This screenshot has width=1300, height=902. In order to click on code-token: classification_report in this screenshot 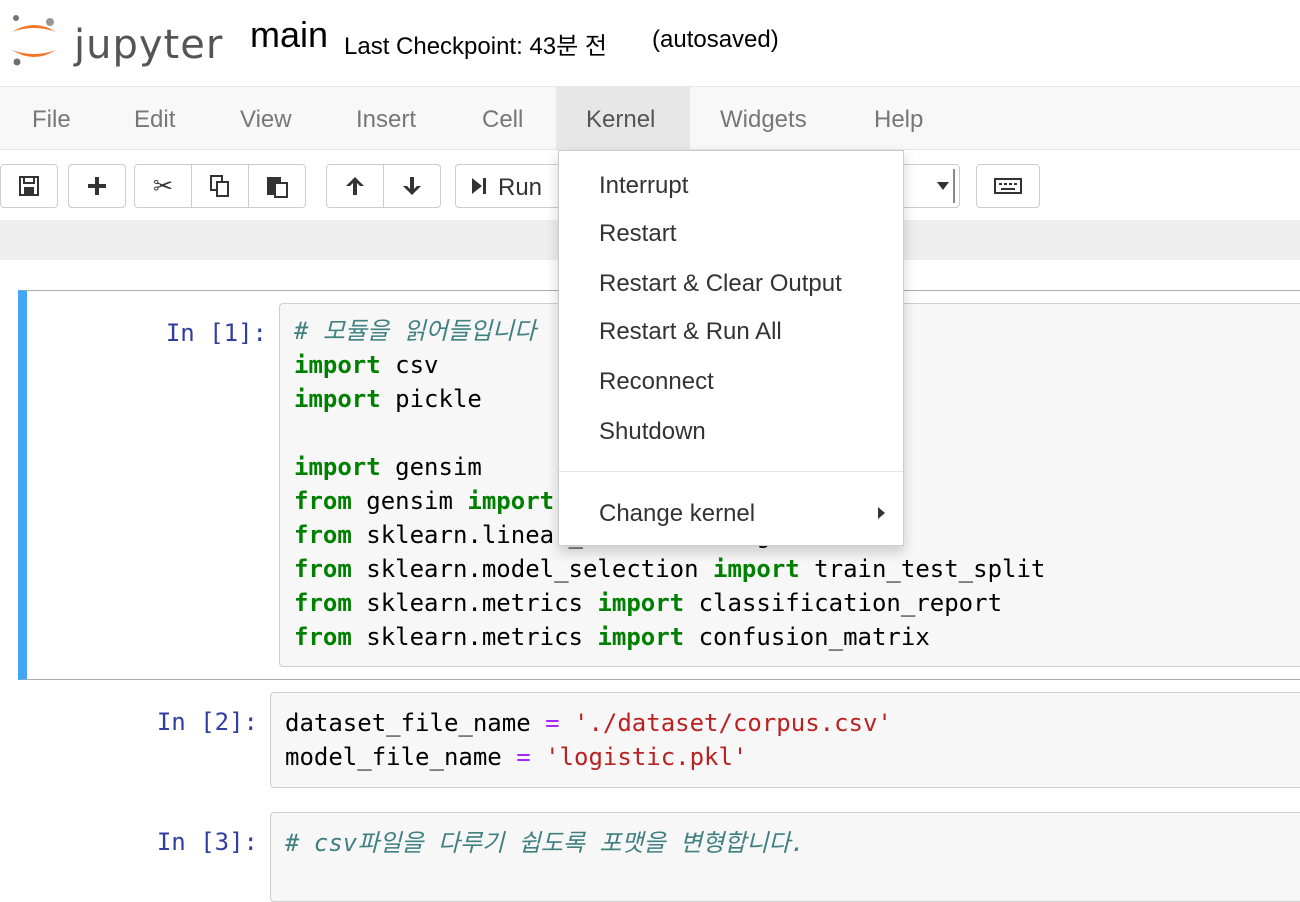, I will do `click(843, 603)`.